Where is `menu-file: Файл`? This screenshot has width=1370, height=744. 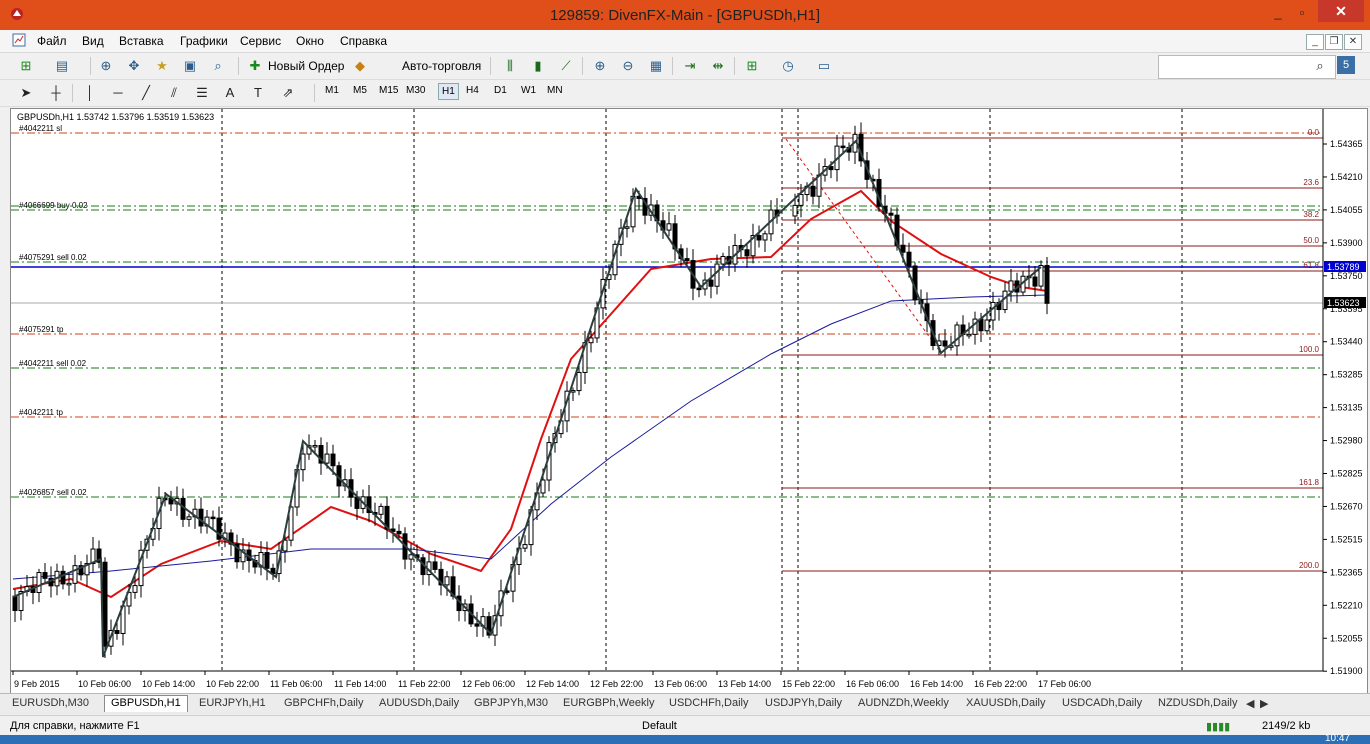 menu-file: Файл is located at coordinates (52, 41).